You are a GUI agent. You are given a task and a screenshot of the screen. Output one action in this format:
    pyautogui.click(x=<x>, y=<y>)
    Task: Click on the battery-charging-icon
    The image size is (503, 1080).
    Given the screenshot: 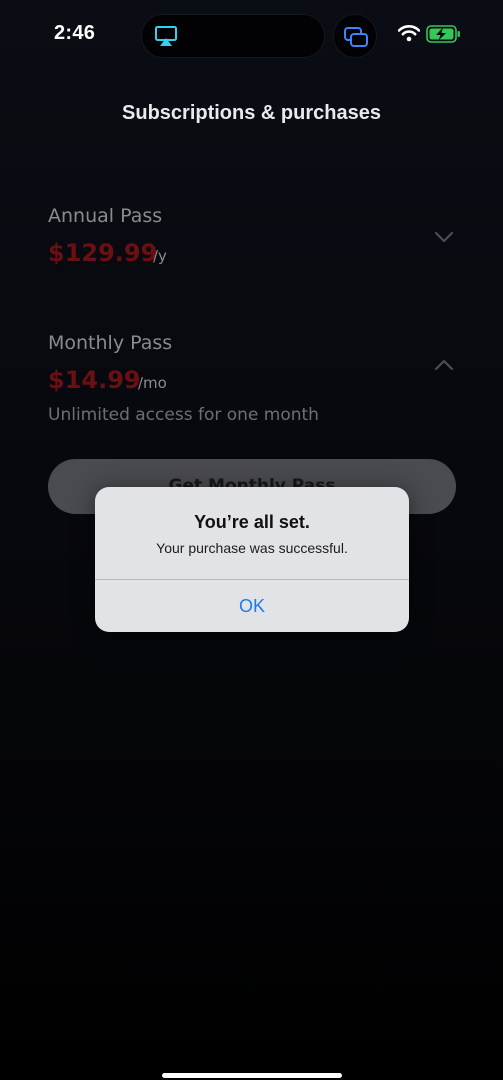 What is the action you would take?
    pyautogui.click(x=443, y=34)
    